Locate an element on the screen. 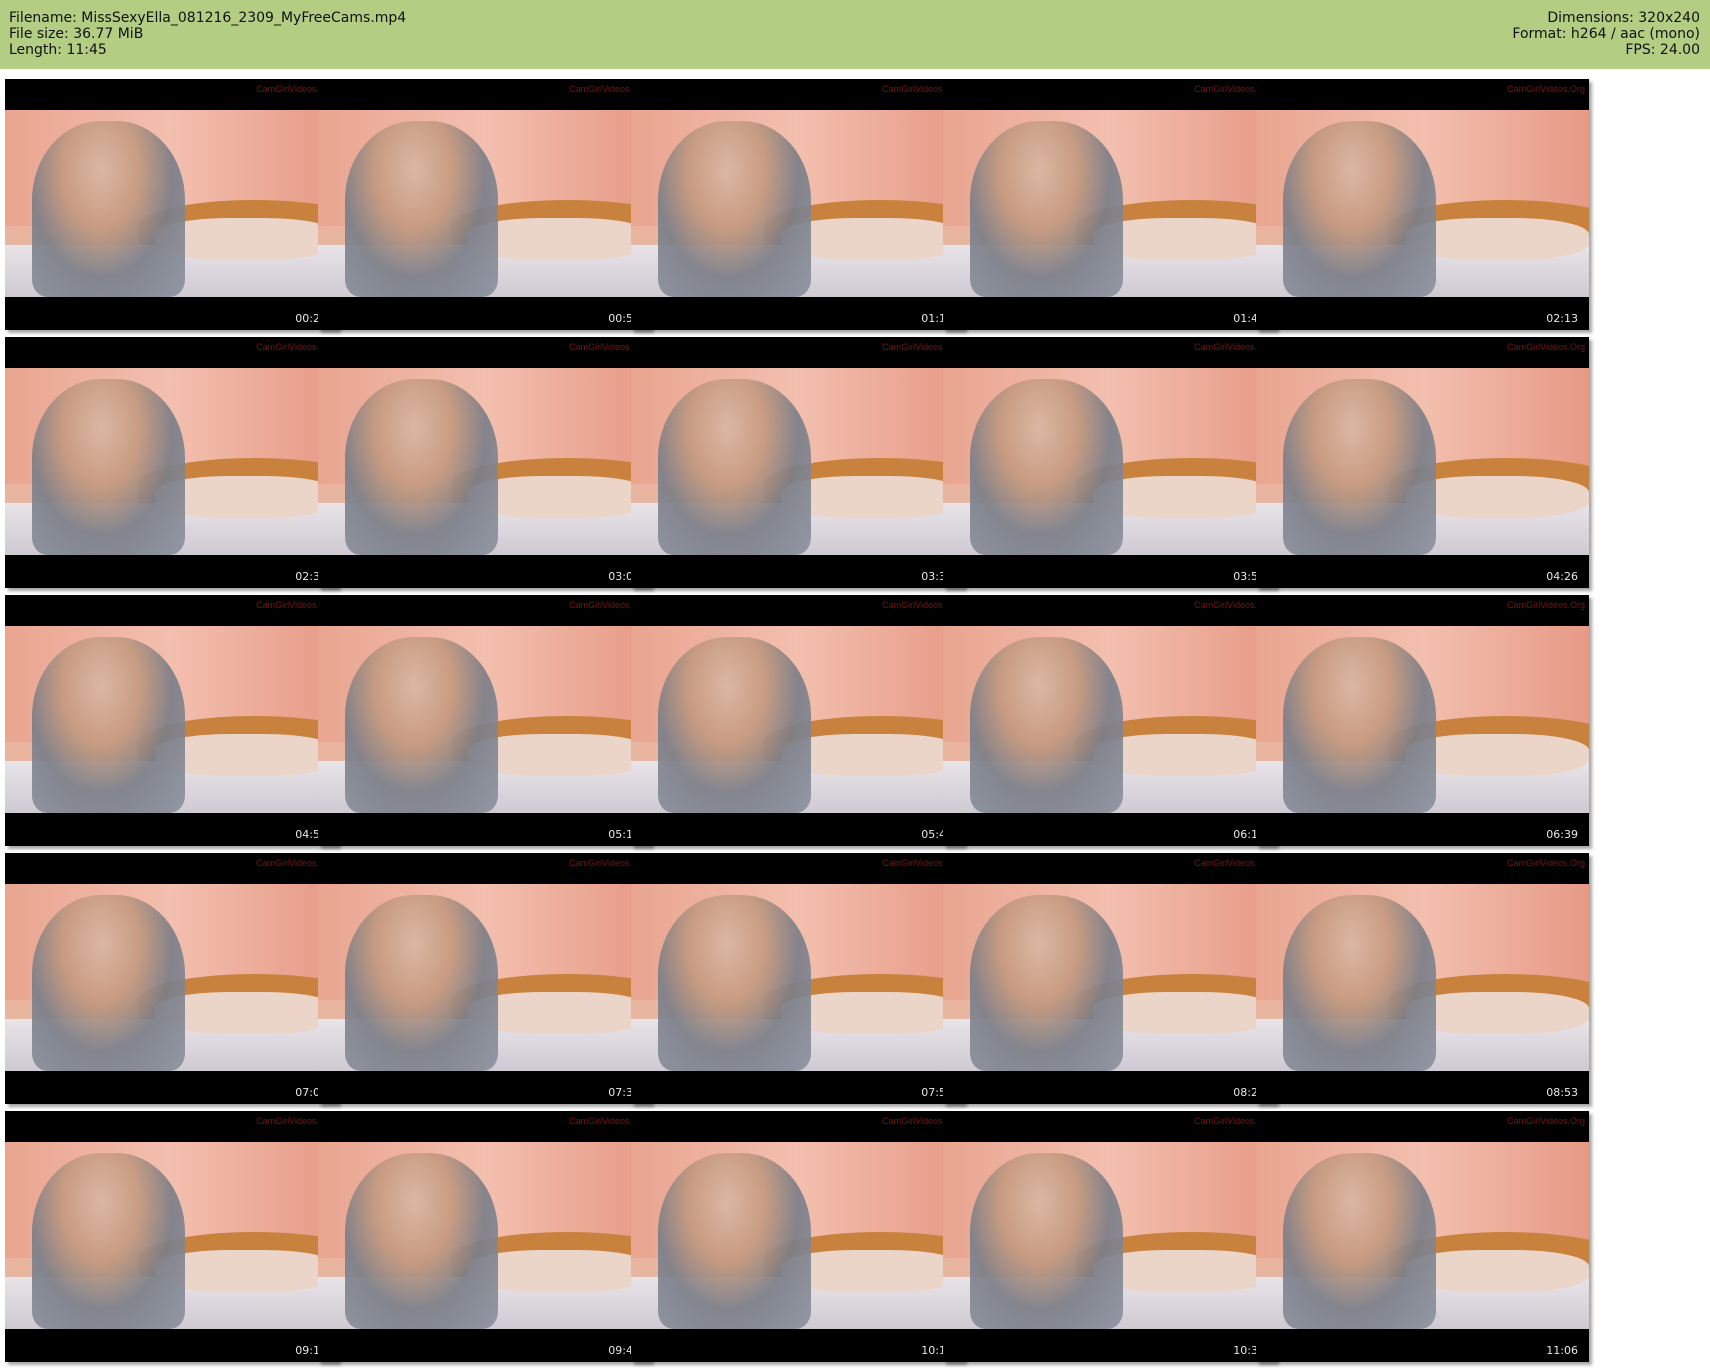 Image resolution: width=1710 pixels, height=1370 pixels. video-thumbnail: CamGirlVideos.Org 10:13 is located at coordinates (797, 1236).